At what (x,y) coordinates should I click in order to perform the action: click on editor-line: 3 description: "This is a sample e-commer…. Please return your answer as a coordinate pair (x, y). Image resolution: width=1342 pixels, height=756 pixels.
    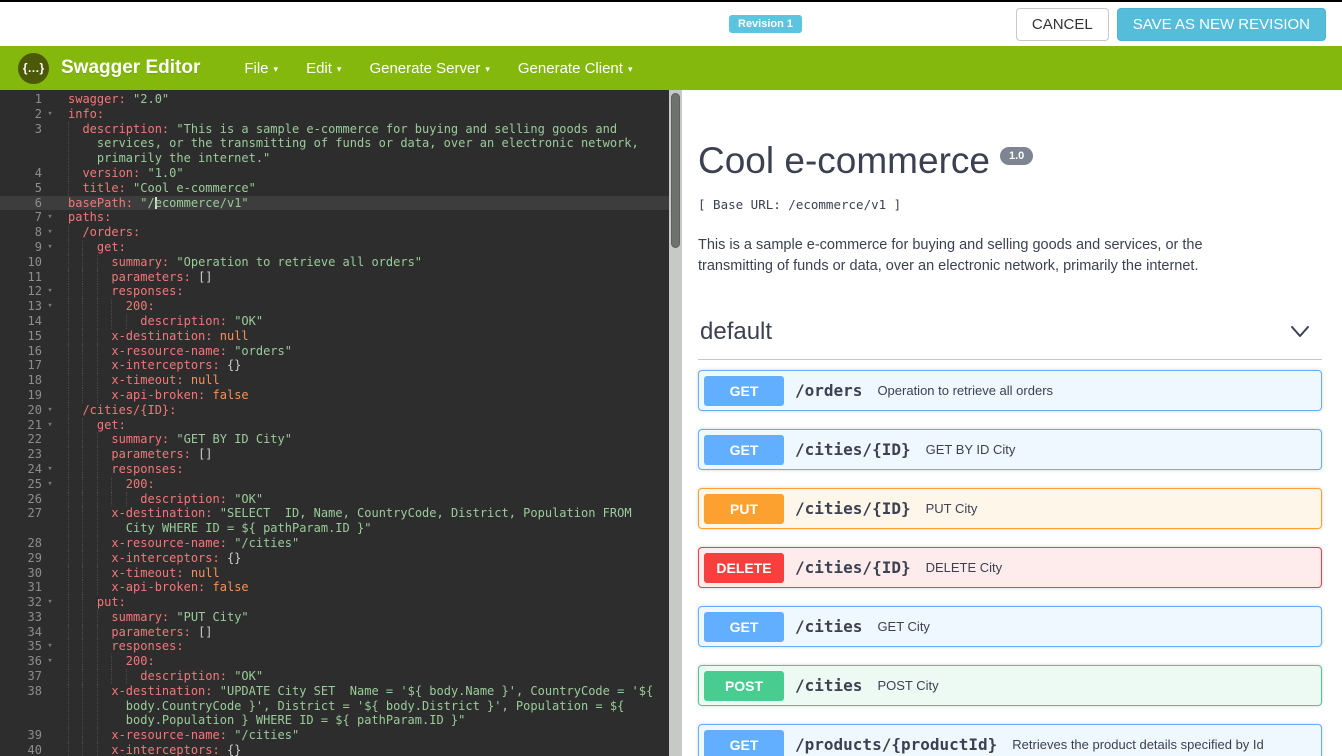
    Looking at the image, I should click on (341, 143).